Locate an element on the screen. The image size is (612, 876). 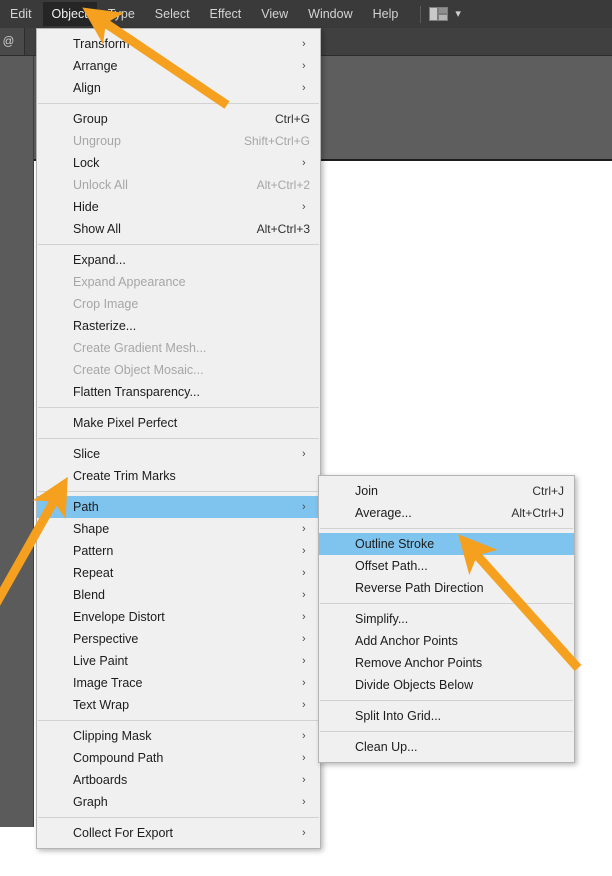
menu-item-group: Group Ctrl+G is located at coordinates (178, 119).